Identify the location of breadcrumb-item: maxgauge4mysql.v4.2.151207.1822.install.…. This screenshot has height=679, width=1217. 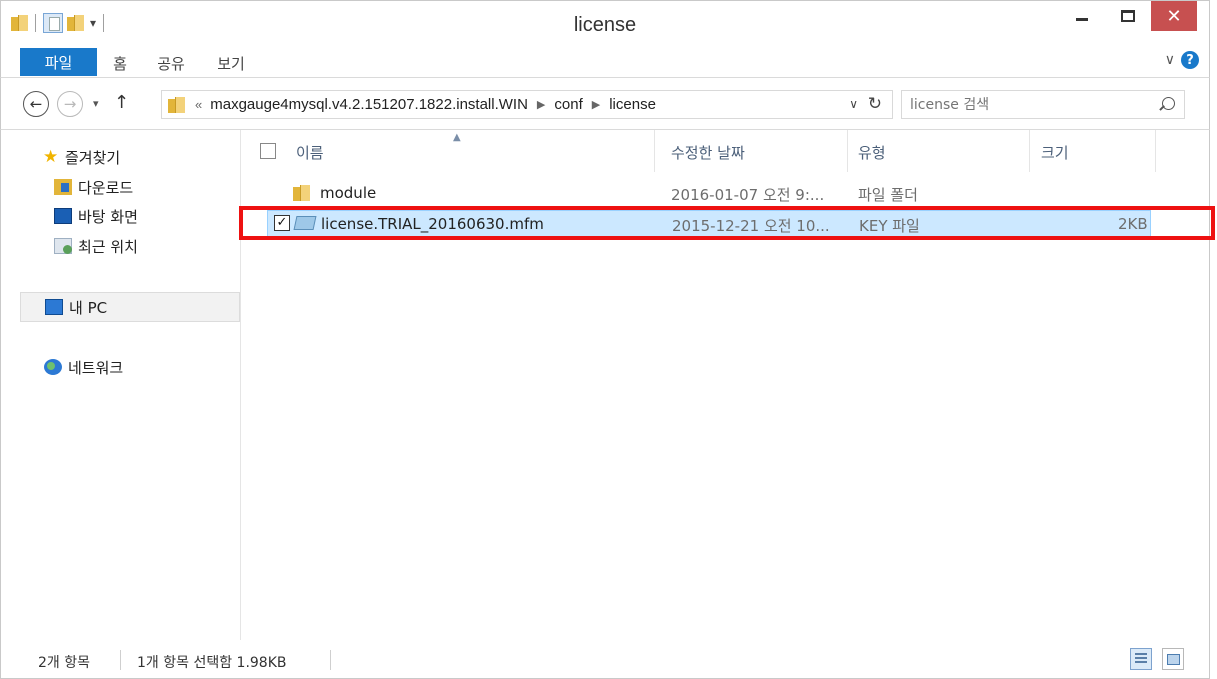
(369, 104).